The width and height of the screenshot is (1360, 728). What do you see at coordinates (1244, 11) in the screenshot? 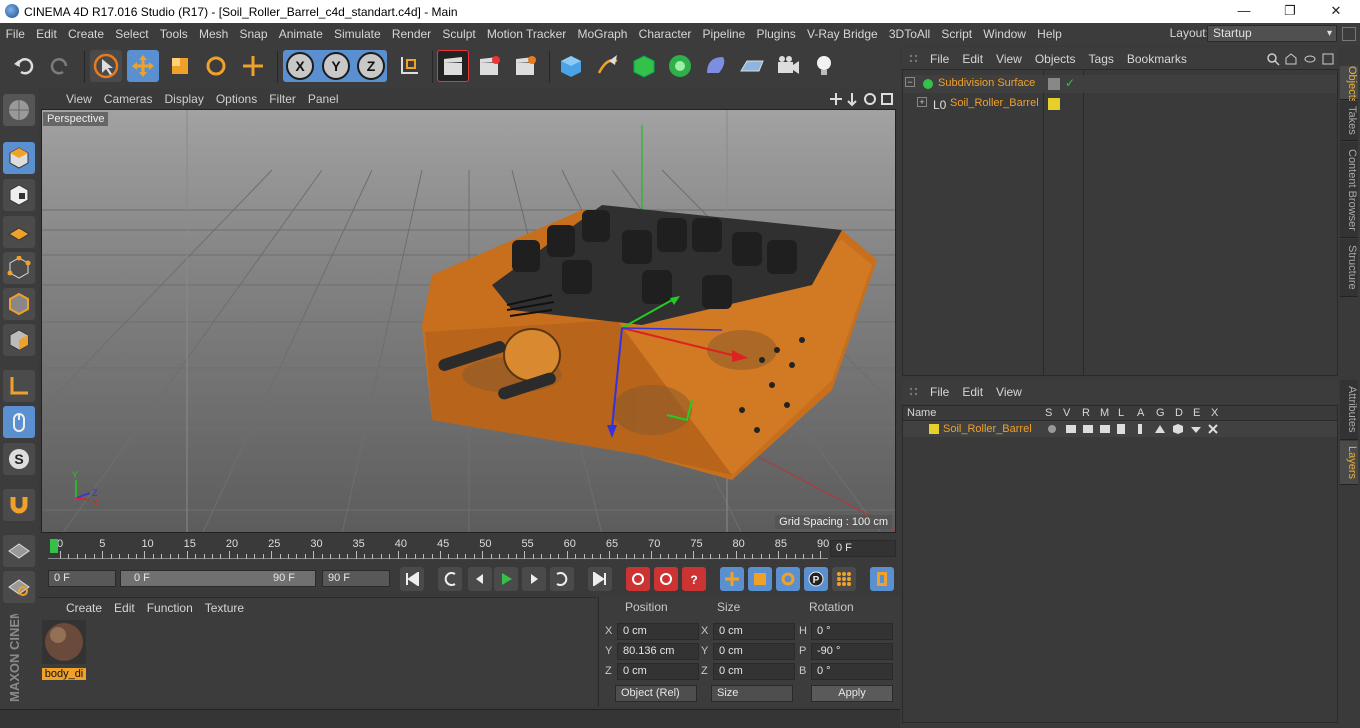
I see `minimize-button: —` at bounding box center [1244, 11].